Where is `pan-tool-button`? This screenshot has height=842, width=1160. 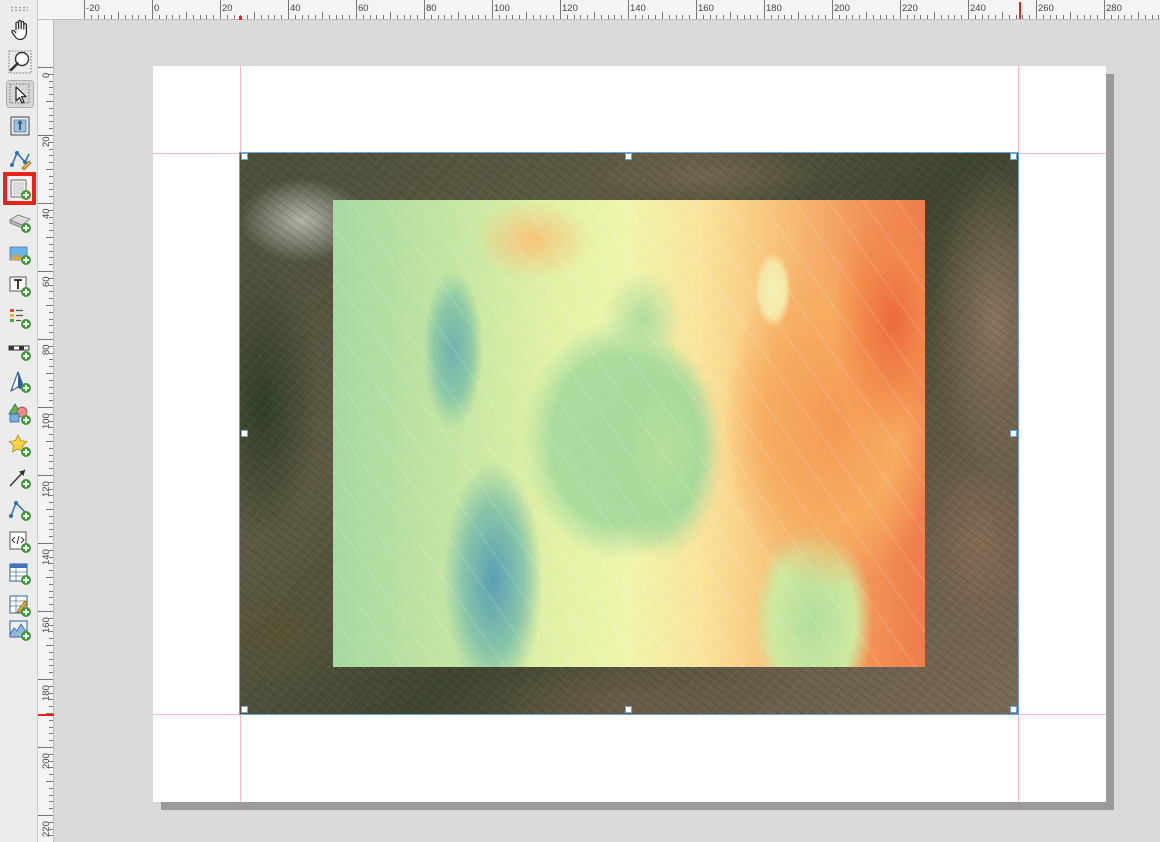 pan-tool-button is located at coordinates (20, 30).